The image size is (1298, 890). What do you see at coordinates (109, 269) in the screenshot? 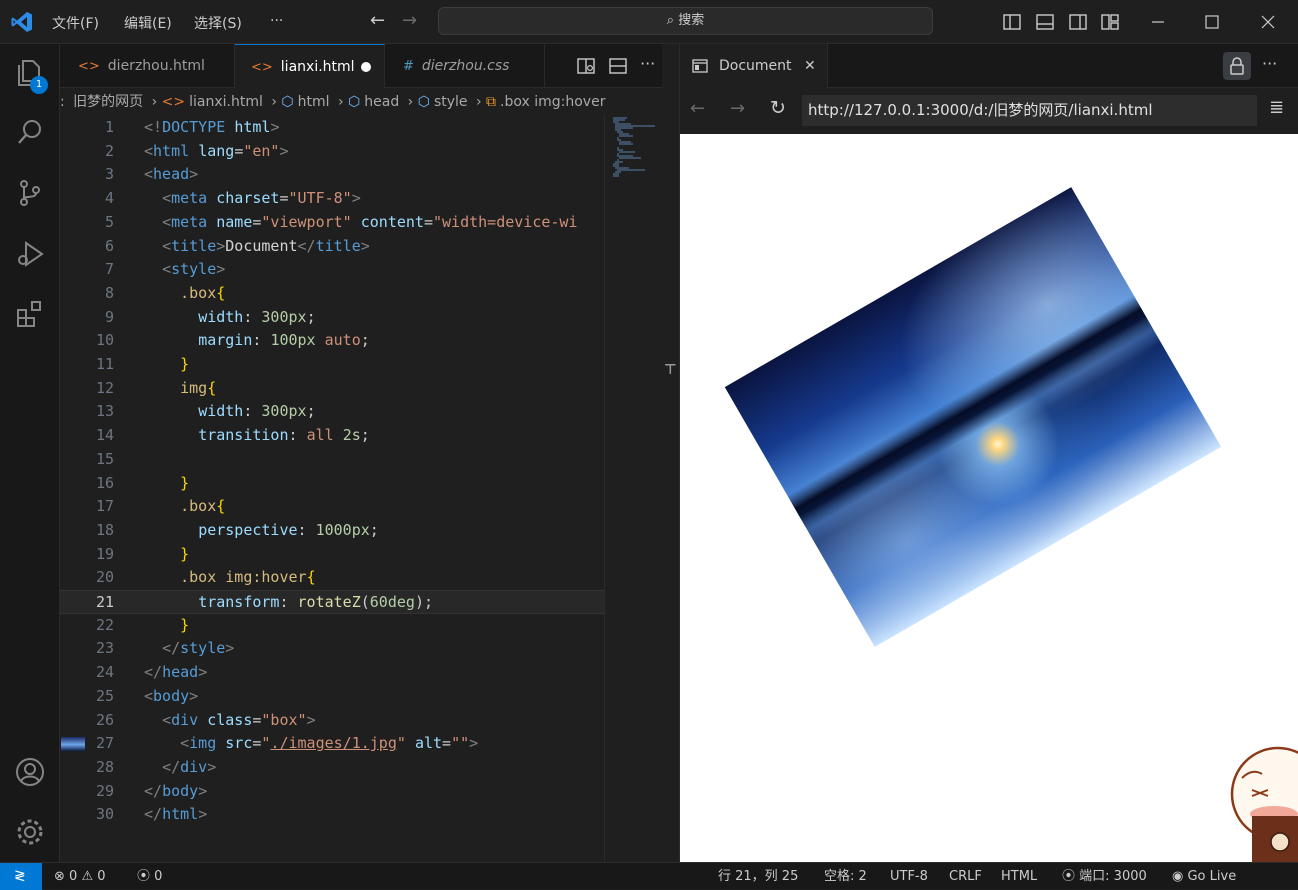
I see `line-number: 7` at bounding box center [109, 269].